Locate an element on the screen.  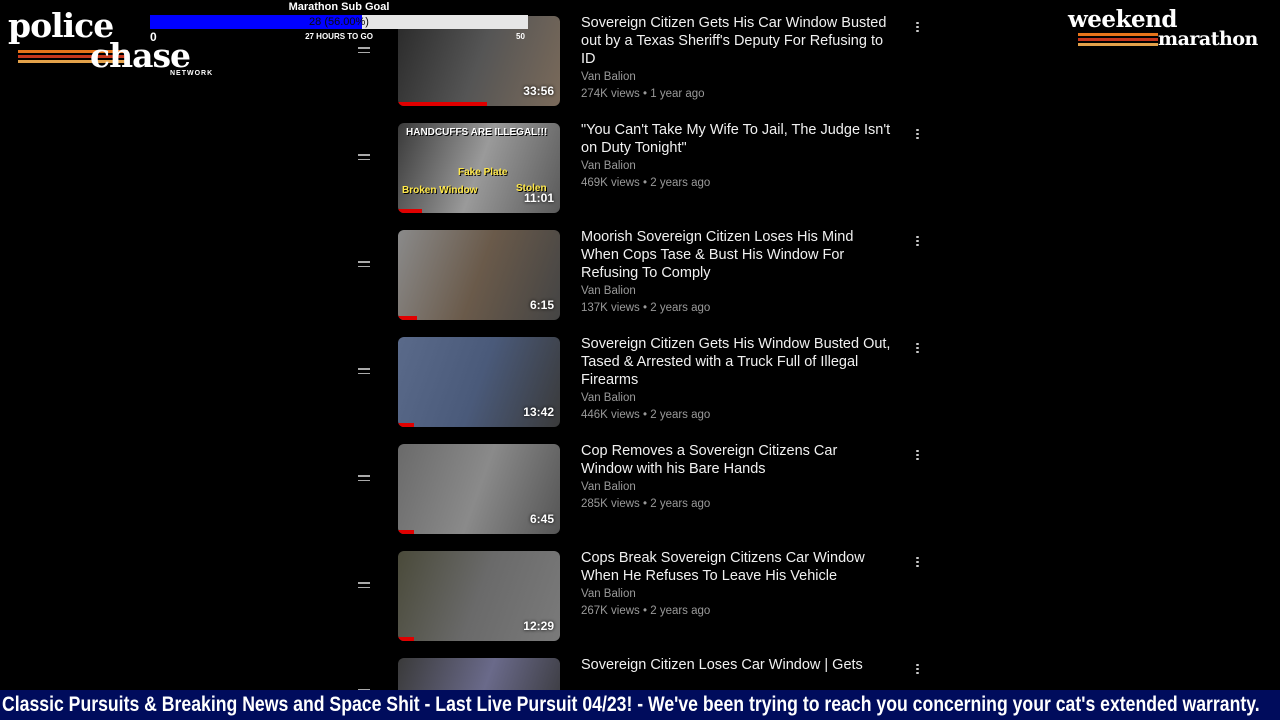
logo-stripes-right is located at coordinates (1118, 40).